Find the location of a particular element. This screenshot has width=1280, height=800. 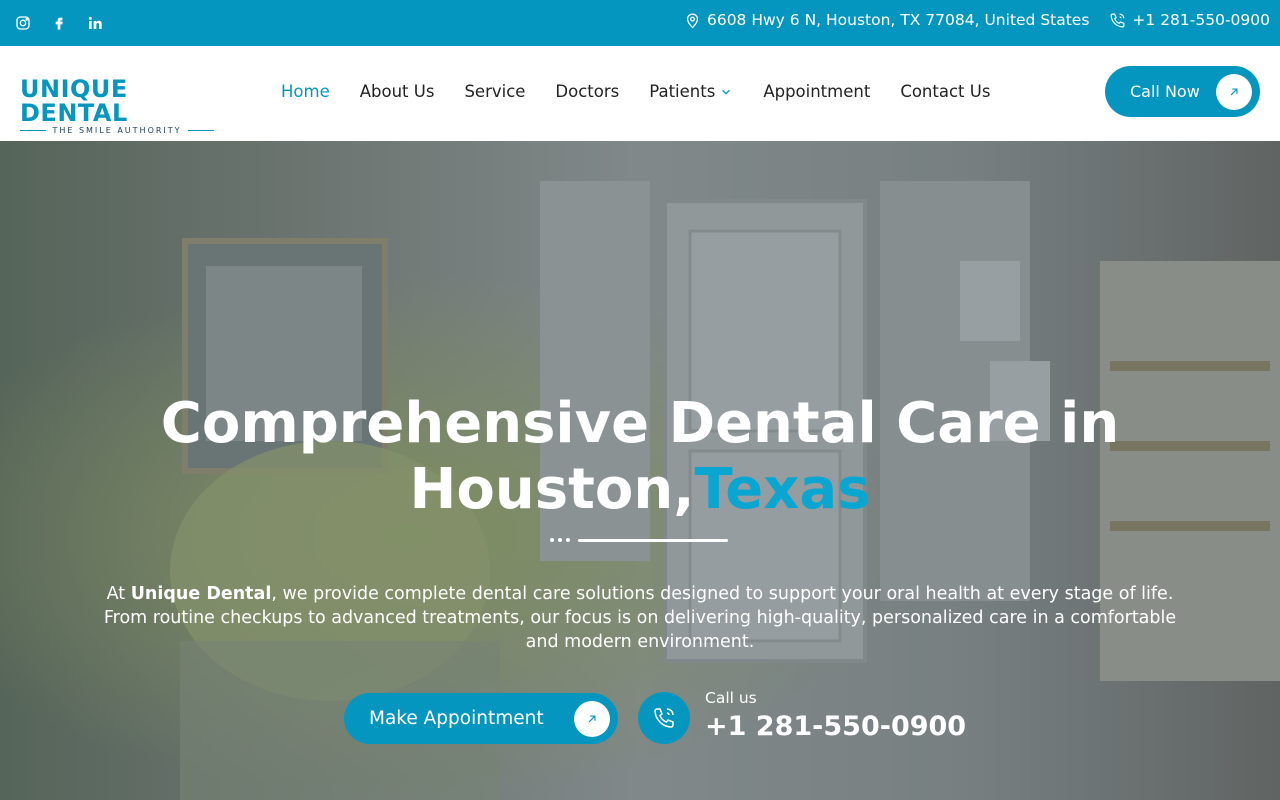

nav-item-doctors: Doctors is located at coordinates (587, 91).